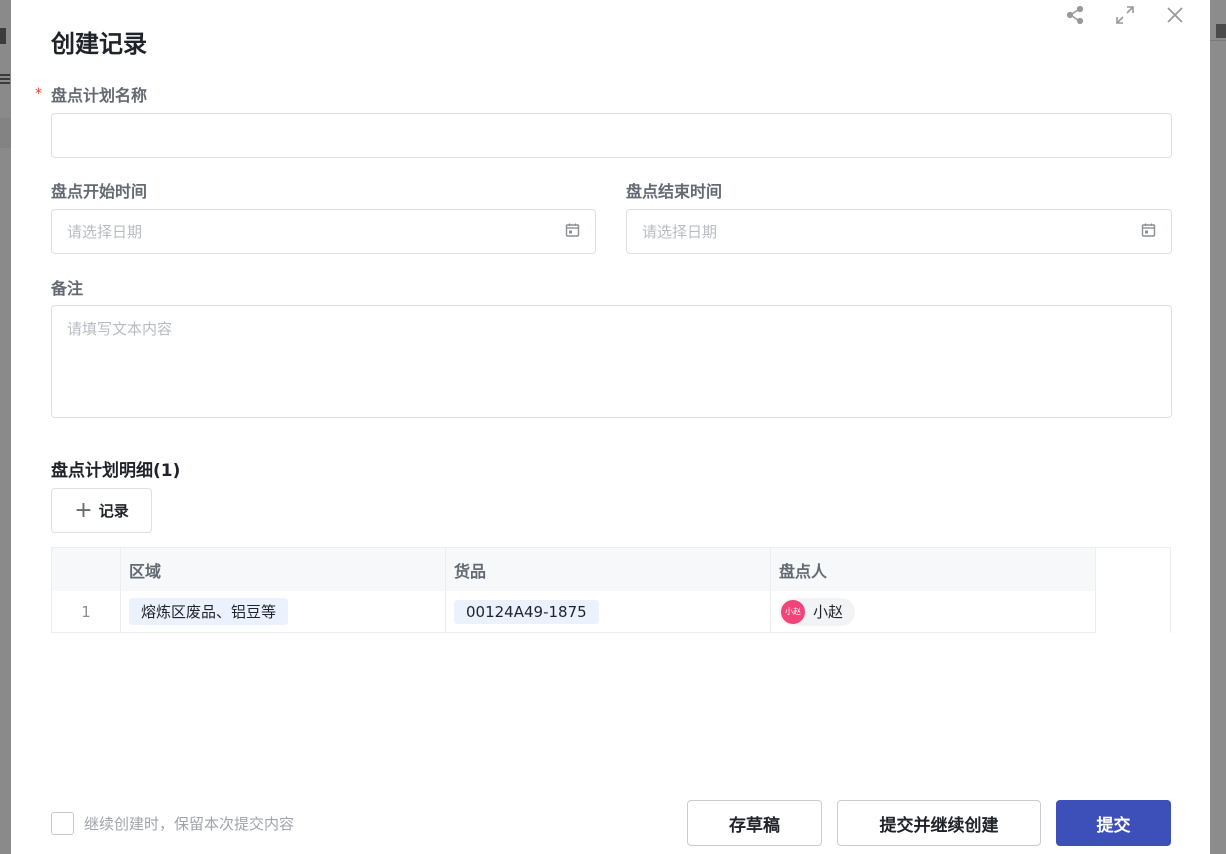 This screenshot has height=854, width=1226. I want to click on submit-button: 提交, so click(1113, 823).